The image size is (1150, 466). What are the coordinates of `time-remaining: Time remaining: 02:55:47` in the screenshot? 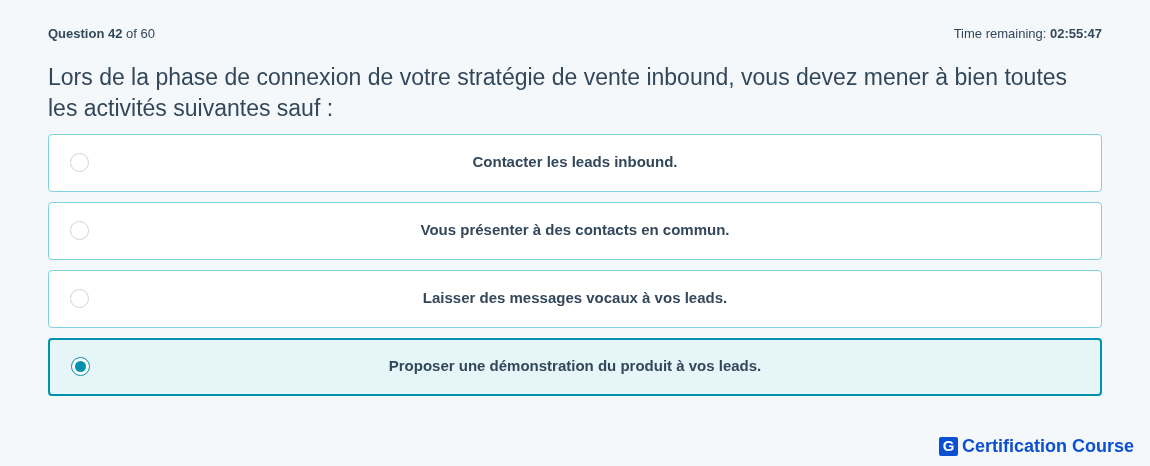 It's located at (1027, 34).